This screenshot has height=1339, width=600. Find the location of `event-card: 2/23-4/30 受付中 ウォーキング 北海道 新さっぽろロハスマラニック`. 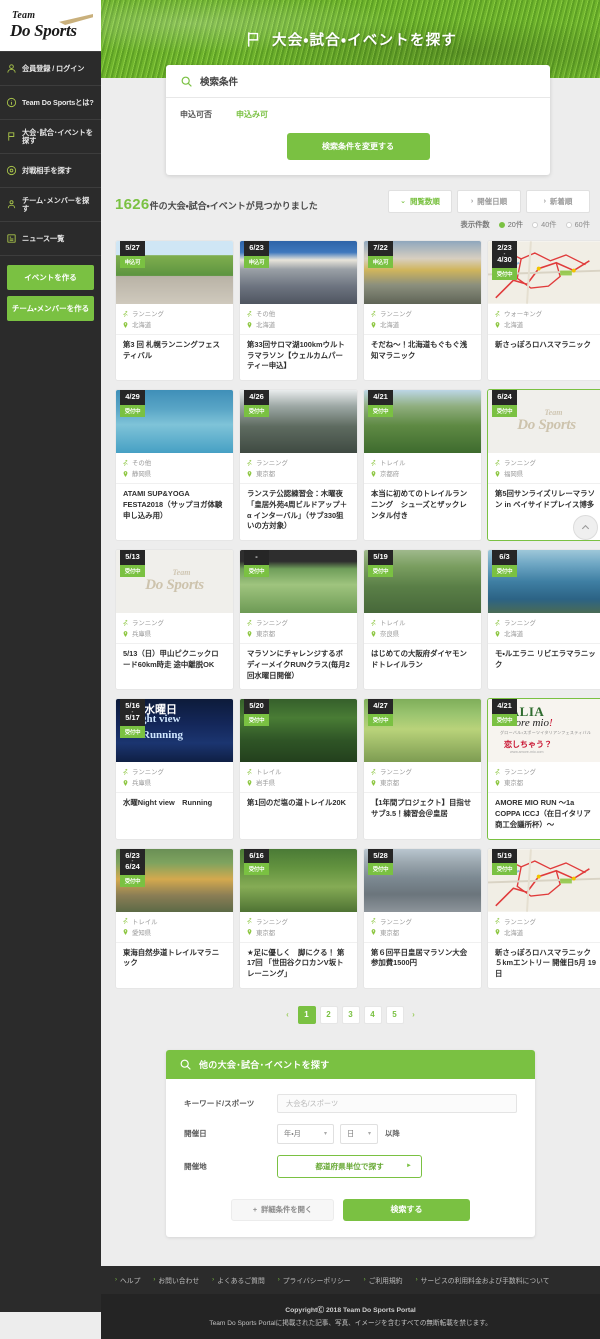

event-card: 2/23-4/30 受付中 ウォーキング 北海道 新さっぽろロハスマラニック is located at coordinates (543, 311).